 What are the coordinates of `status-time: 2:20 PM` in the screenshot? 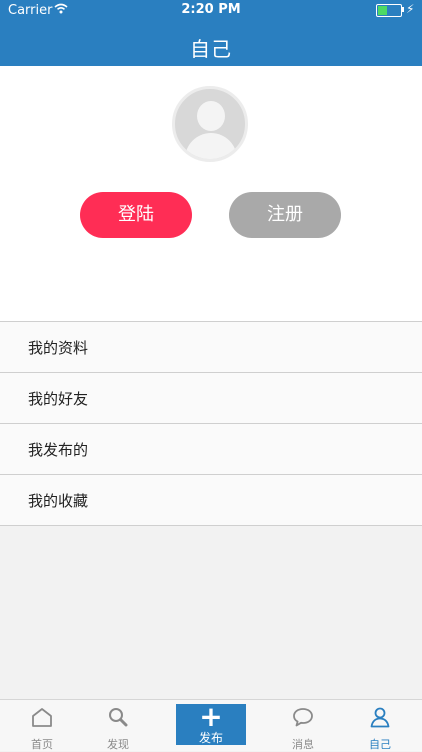 It's located at (211, 9).